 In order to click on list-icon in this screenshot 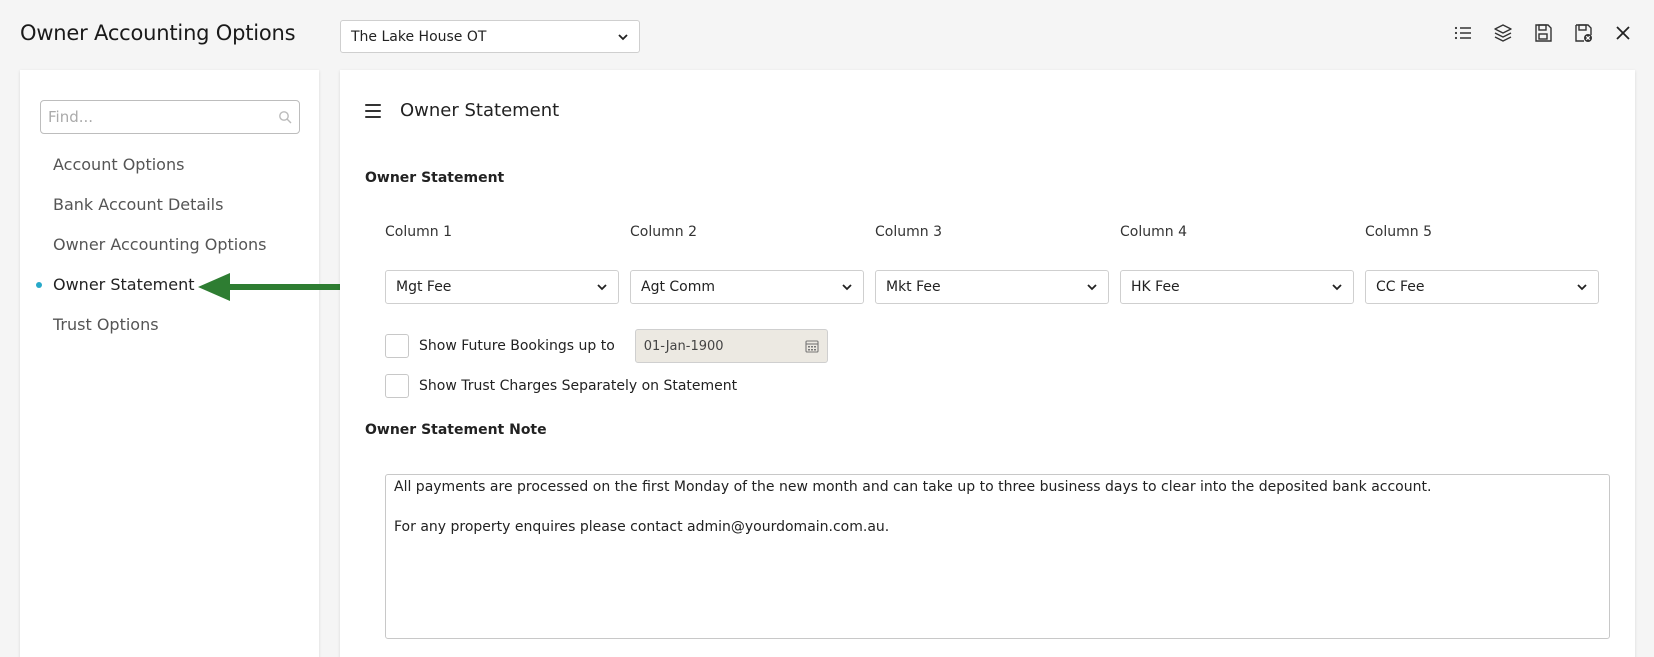, I will do `click(1462, 33)`.